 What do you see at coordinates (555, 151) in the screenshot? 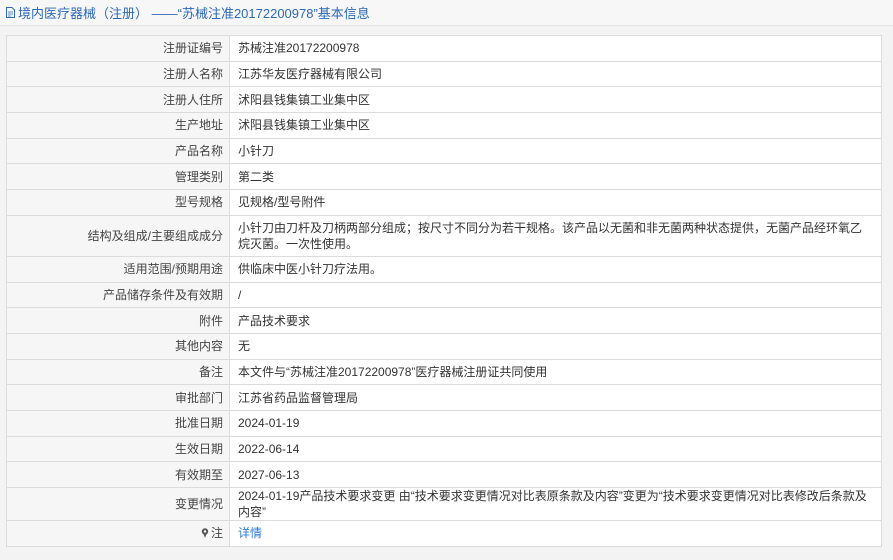
I see `field-value: 小针刀` at bounding box center [555, 151].